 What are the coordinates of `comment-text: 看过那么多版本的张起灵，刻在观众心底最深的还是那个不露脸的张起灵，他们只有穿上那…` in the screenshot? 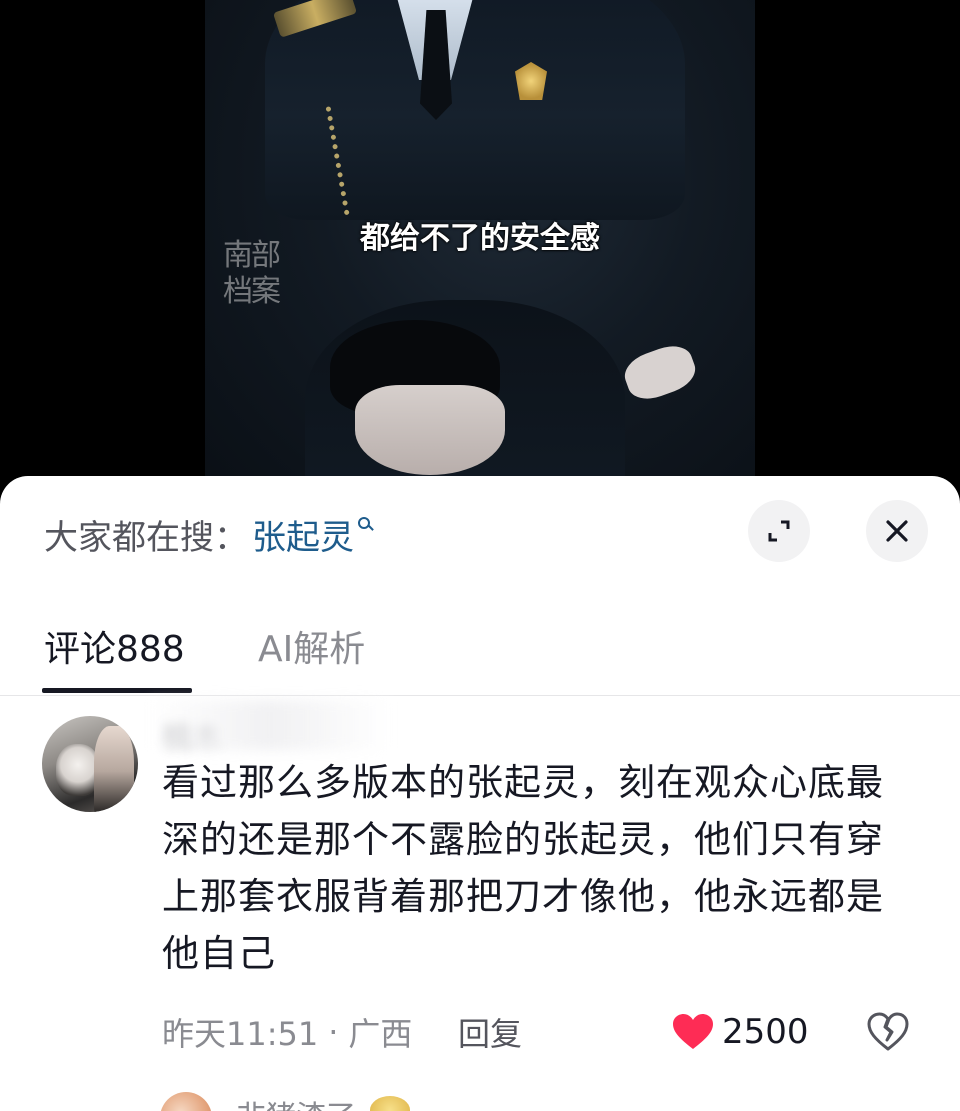 It's located at (523, 868).